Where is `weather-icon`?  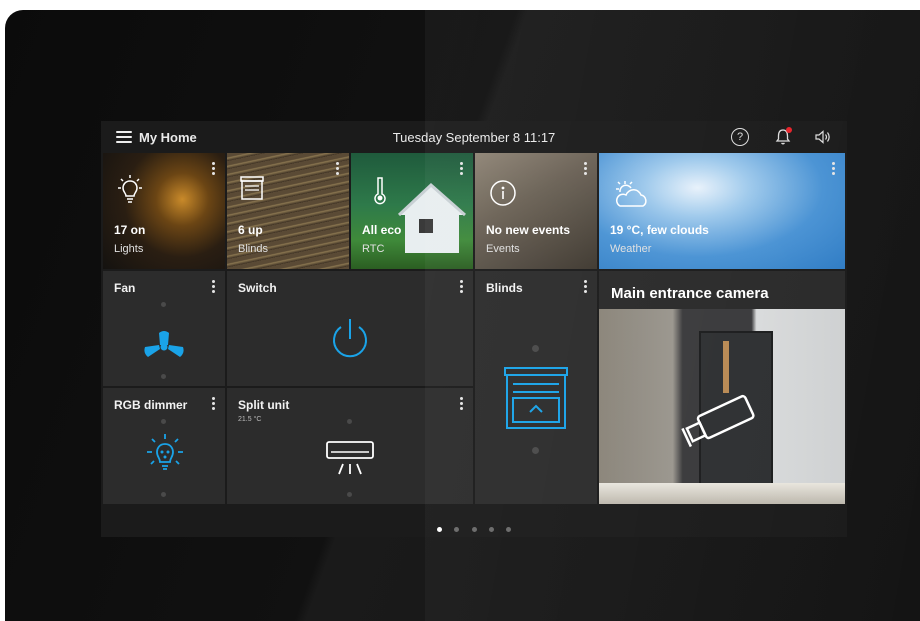 weather-icon is located at coordinates (631, 194).